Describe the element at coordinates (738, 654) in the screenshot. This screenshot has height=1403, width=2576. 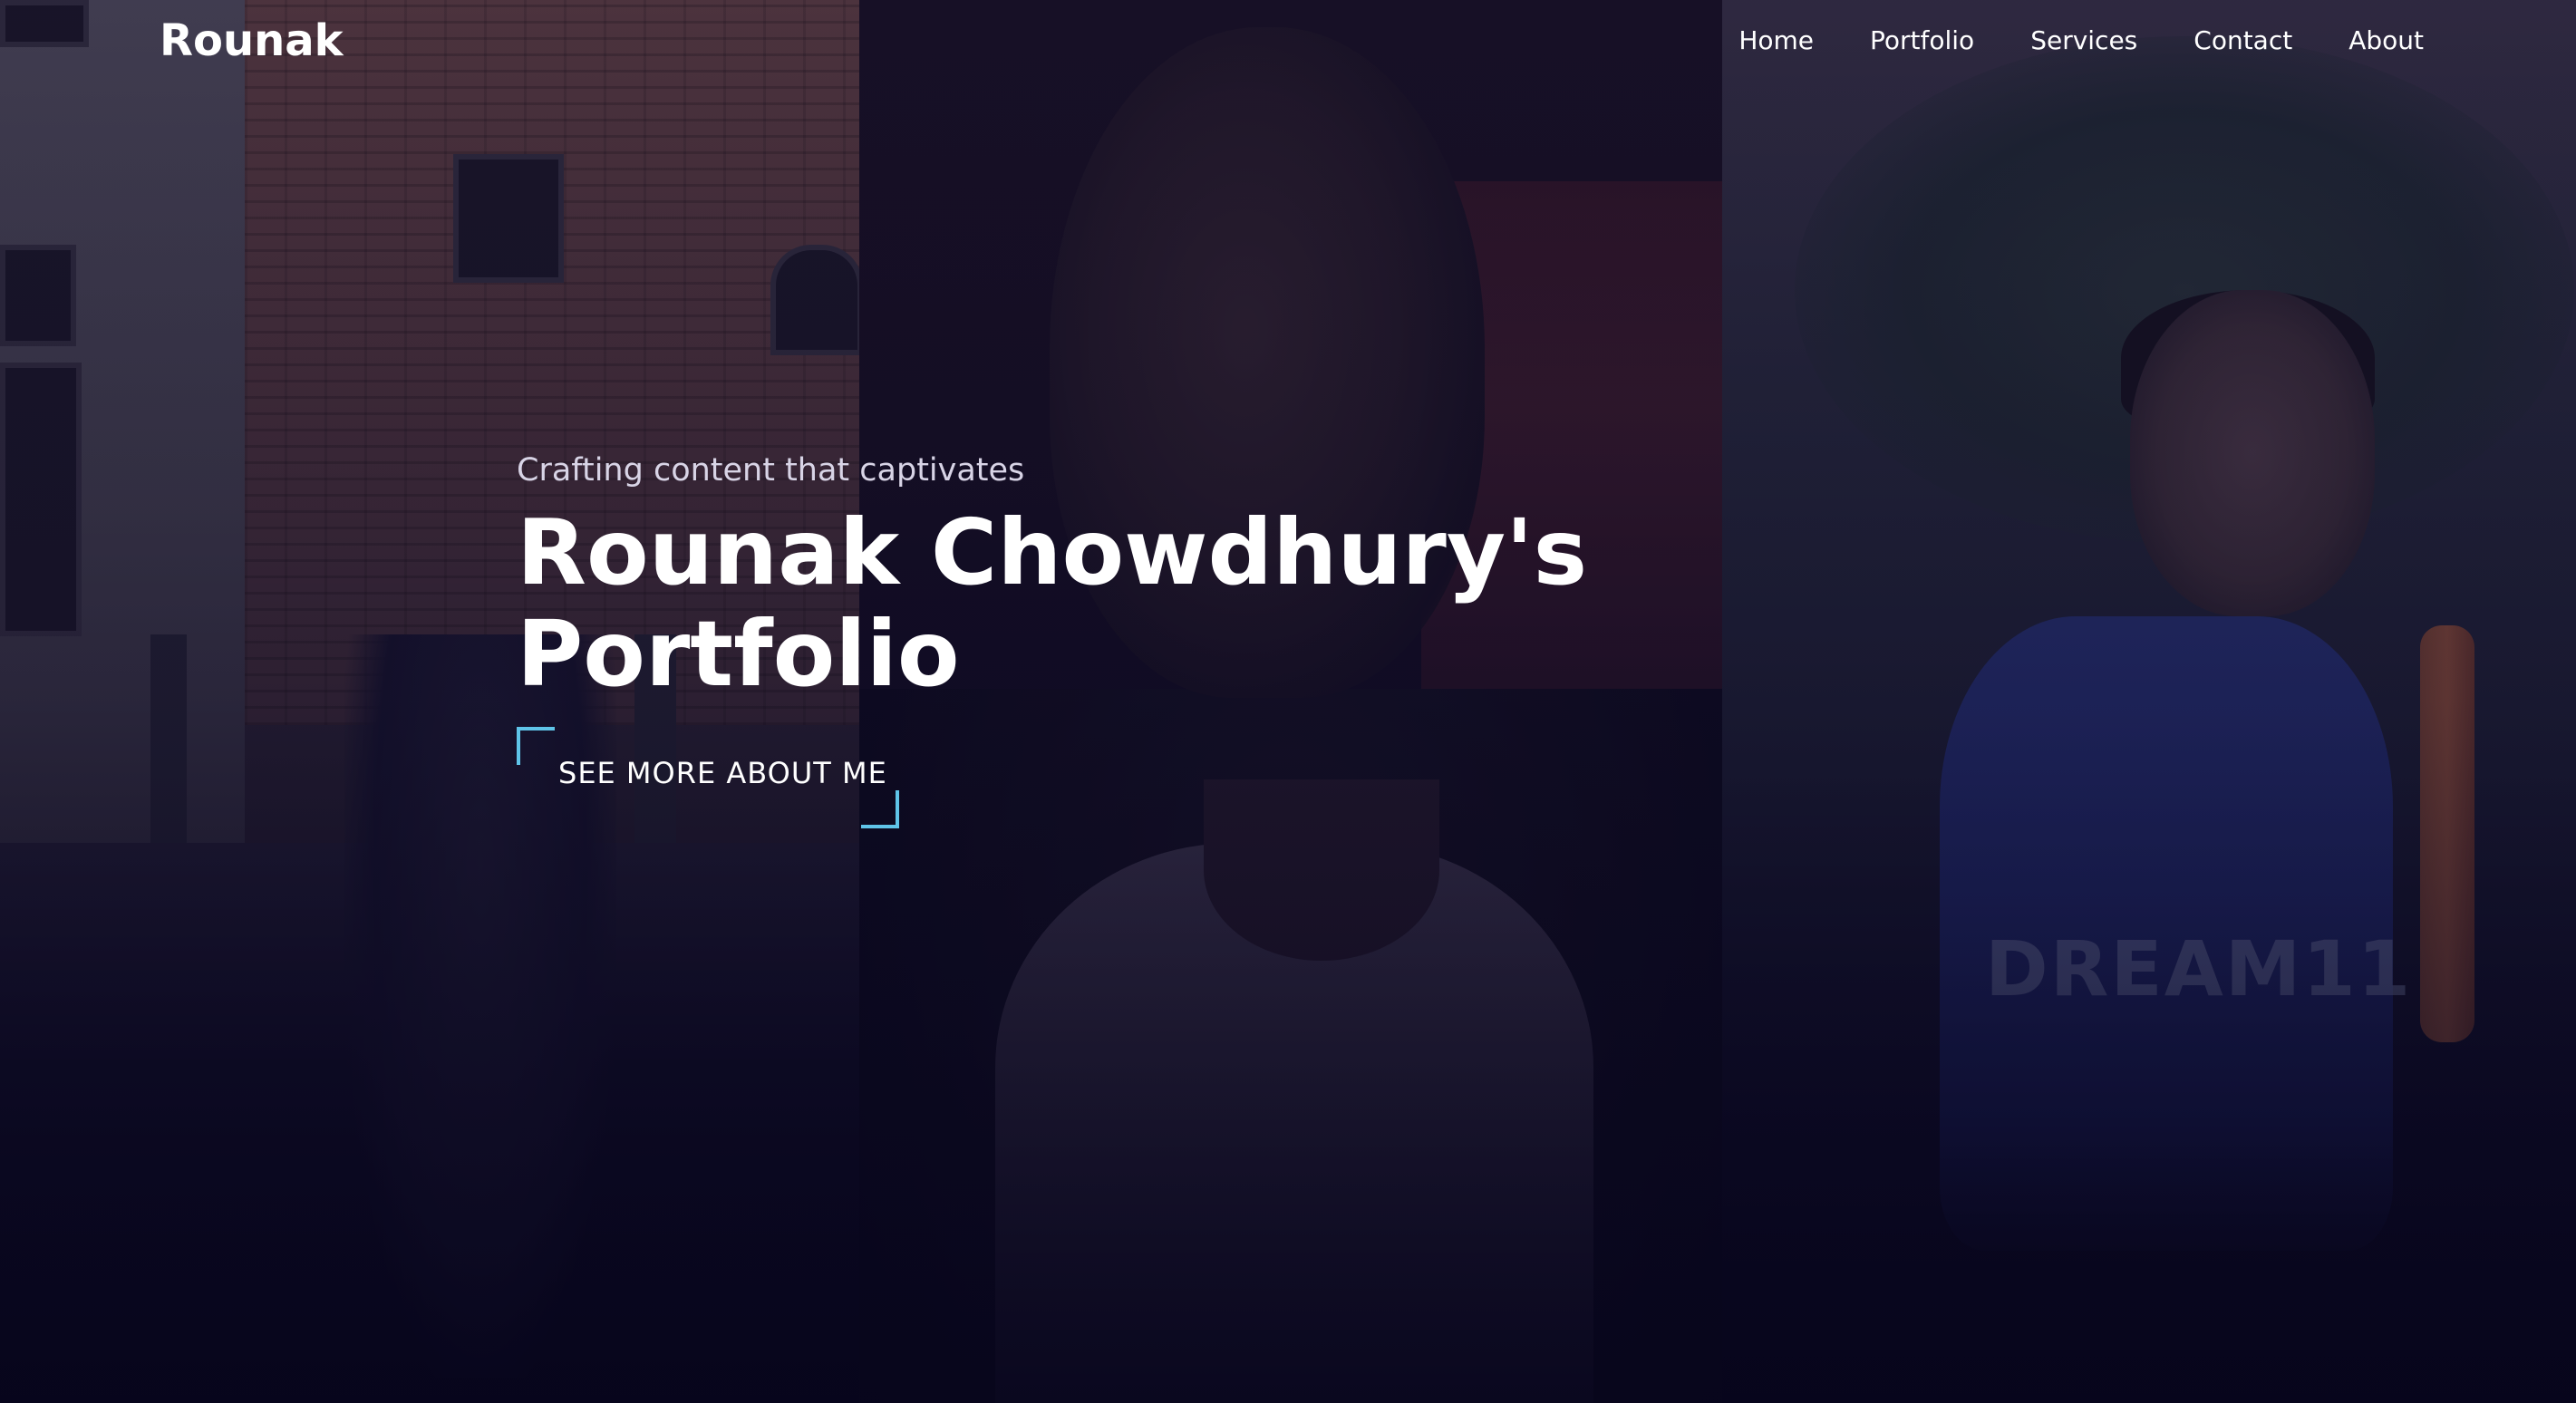
I see `hero-title-line2: Portfolio` at that location.